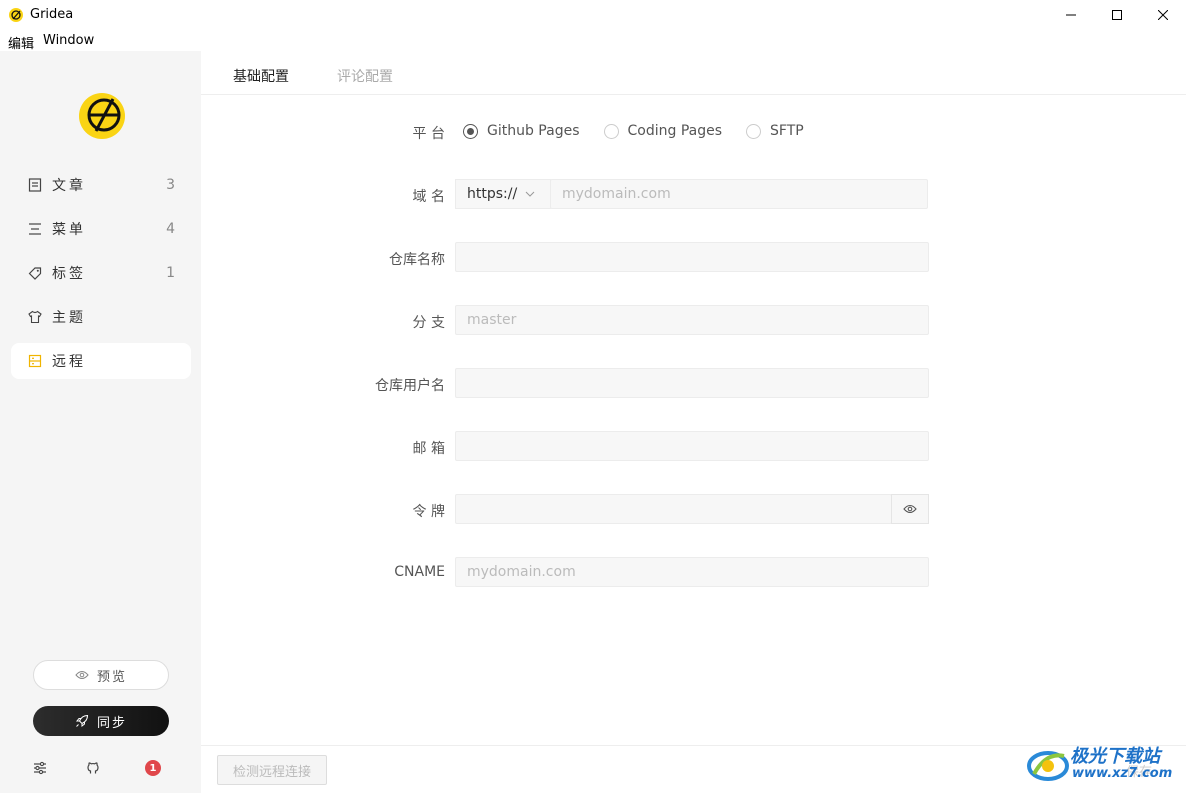  What do you see at coordinates (470, 131) in the screenshot?
I see `radio-checked-indicator` at bounding box center [470, 131].